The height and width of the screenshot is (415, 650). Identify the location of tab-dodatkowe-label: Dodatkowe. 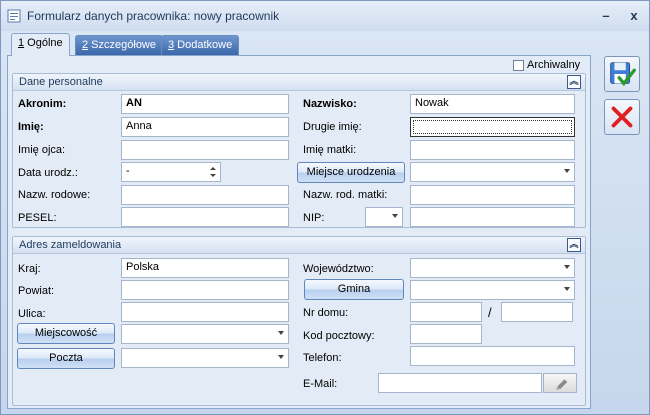
(203, 45).